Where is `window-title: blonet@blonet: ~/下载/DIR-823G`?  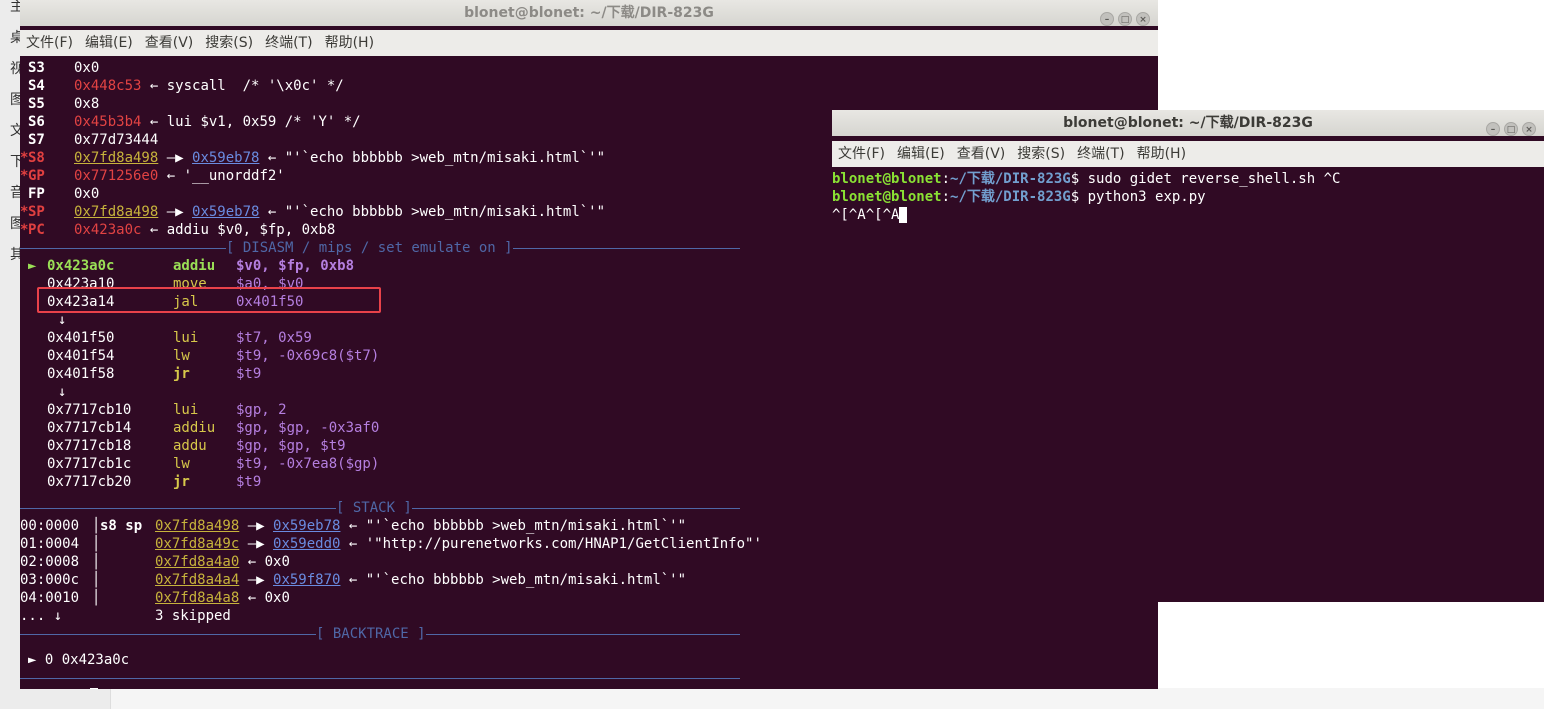 window-title: blonet@blonet: ~/下载/DIR-823G is located at coordinates (1188, 123).